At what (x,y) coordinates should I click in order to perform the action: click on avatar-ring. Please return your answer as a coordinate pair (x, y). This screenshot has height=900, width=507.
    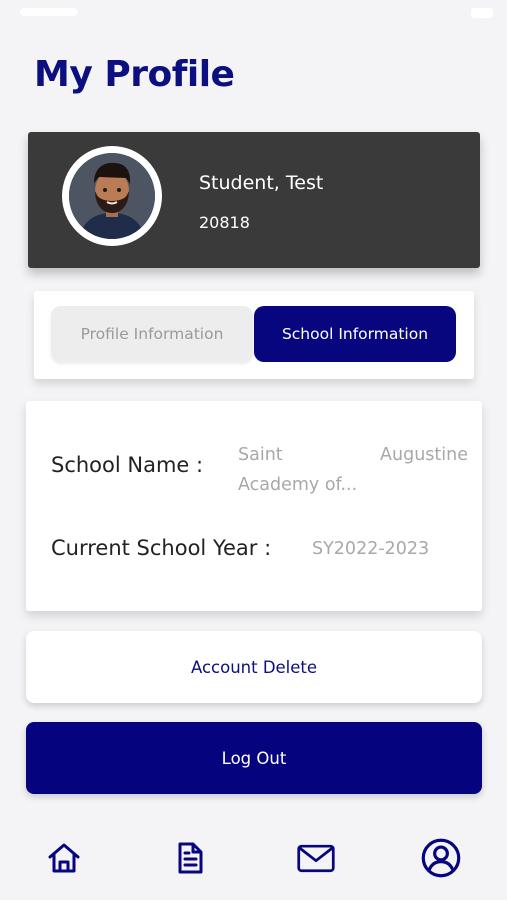
    Looking at the image, I should click on (112, 196).